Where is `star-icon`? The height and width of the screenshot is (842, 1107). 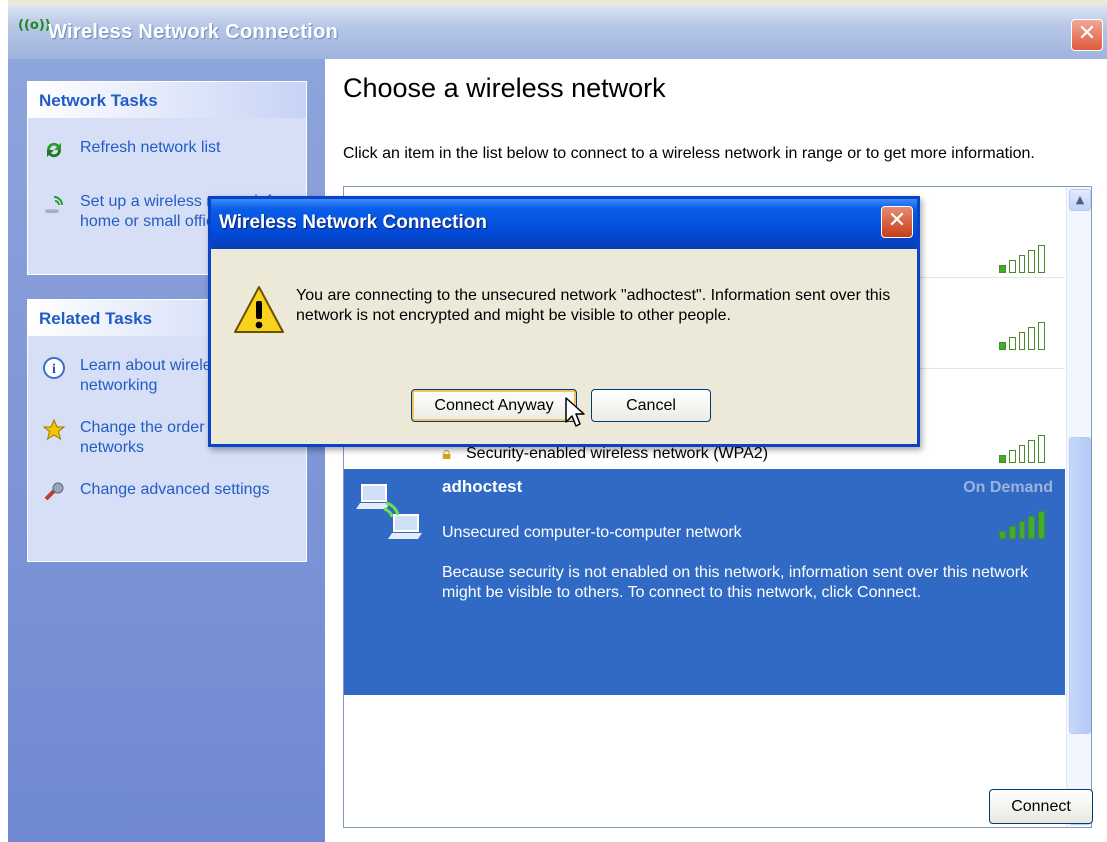
star-icon is located at coordinates (54, 430).